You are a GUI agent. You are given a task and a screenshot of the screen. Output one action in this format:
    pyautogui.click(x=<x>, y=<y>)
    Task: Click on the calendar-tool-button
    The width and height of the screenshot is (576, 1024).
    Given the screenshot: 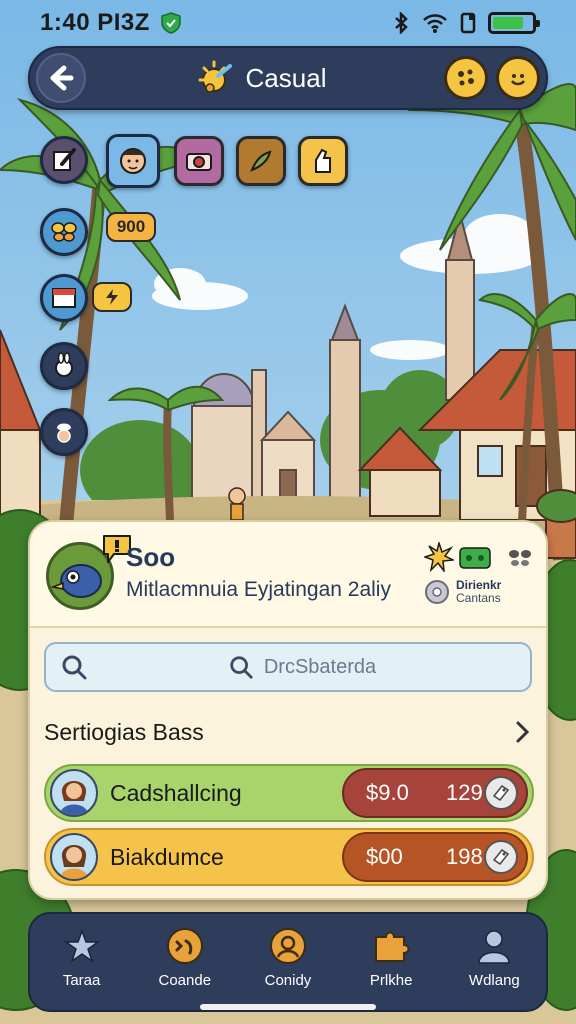 What is the action you would take?
    pyautogui.click(x=64, y=298)
    